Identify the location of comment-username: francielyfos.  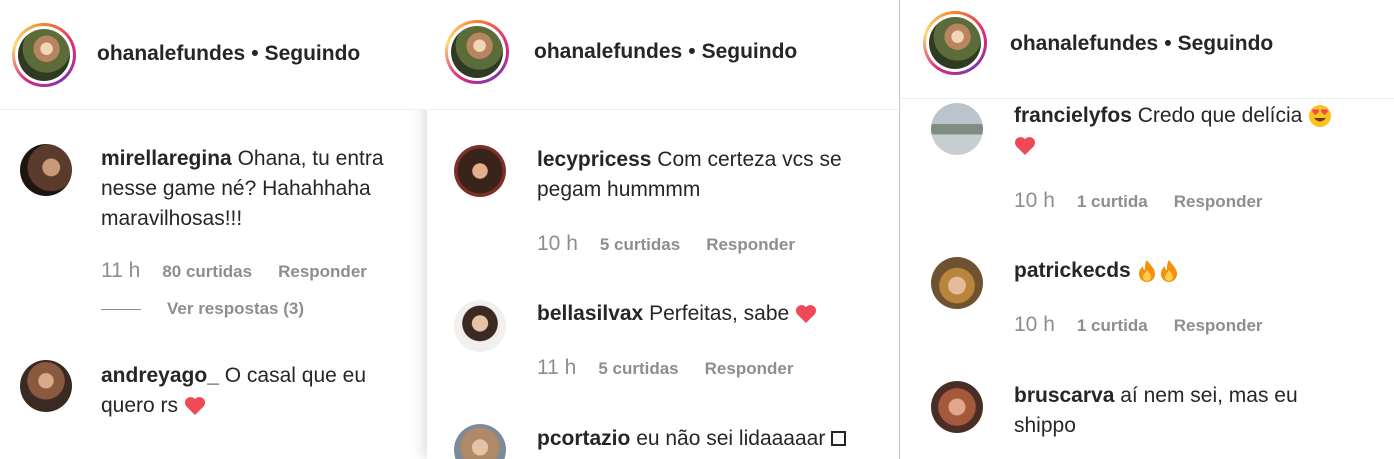
(1073, 115).